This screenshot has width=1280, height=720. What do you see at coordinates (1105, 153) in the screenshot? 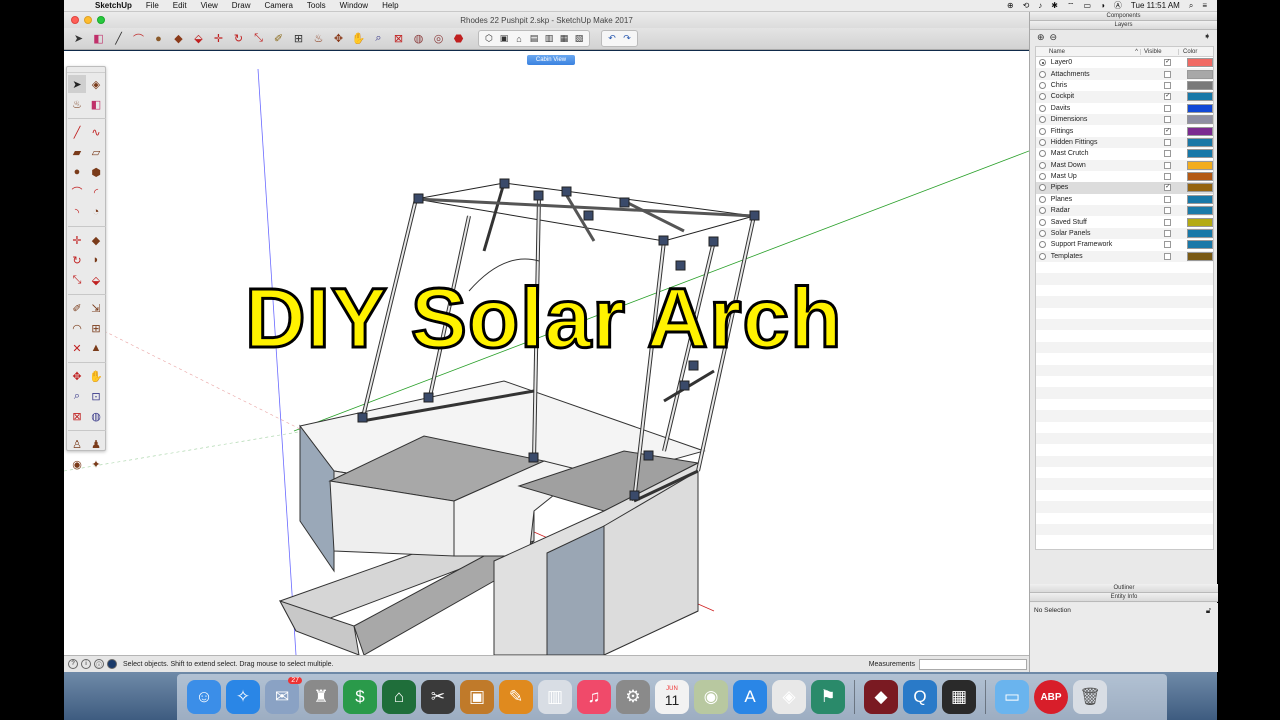
I see `layer-name: Mast Crutch` at bounding box center [1105, 153].